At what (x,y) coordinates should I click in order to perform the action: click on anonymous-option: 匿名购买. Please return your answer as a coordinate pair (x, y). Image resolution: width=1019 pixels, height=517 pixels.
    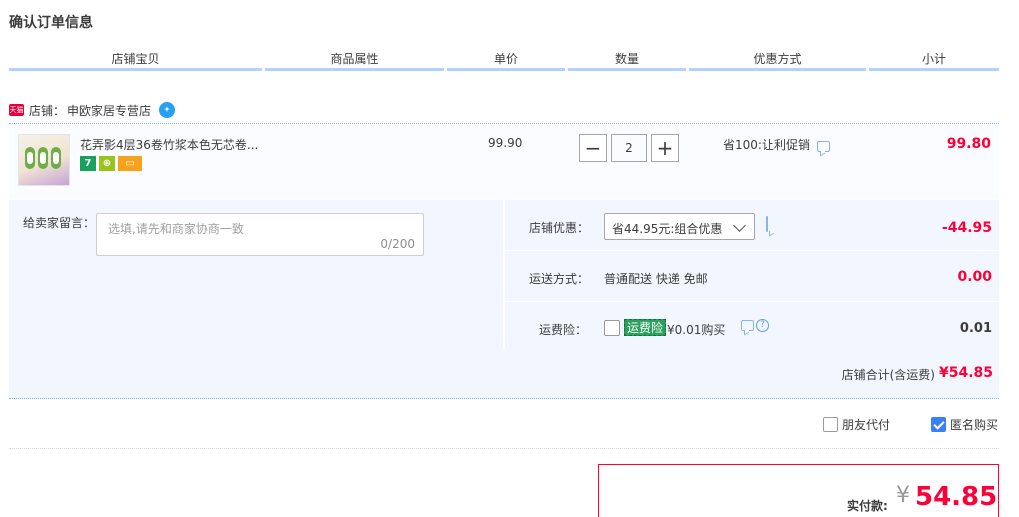
    Looking at the image, I should click on (964, 424).